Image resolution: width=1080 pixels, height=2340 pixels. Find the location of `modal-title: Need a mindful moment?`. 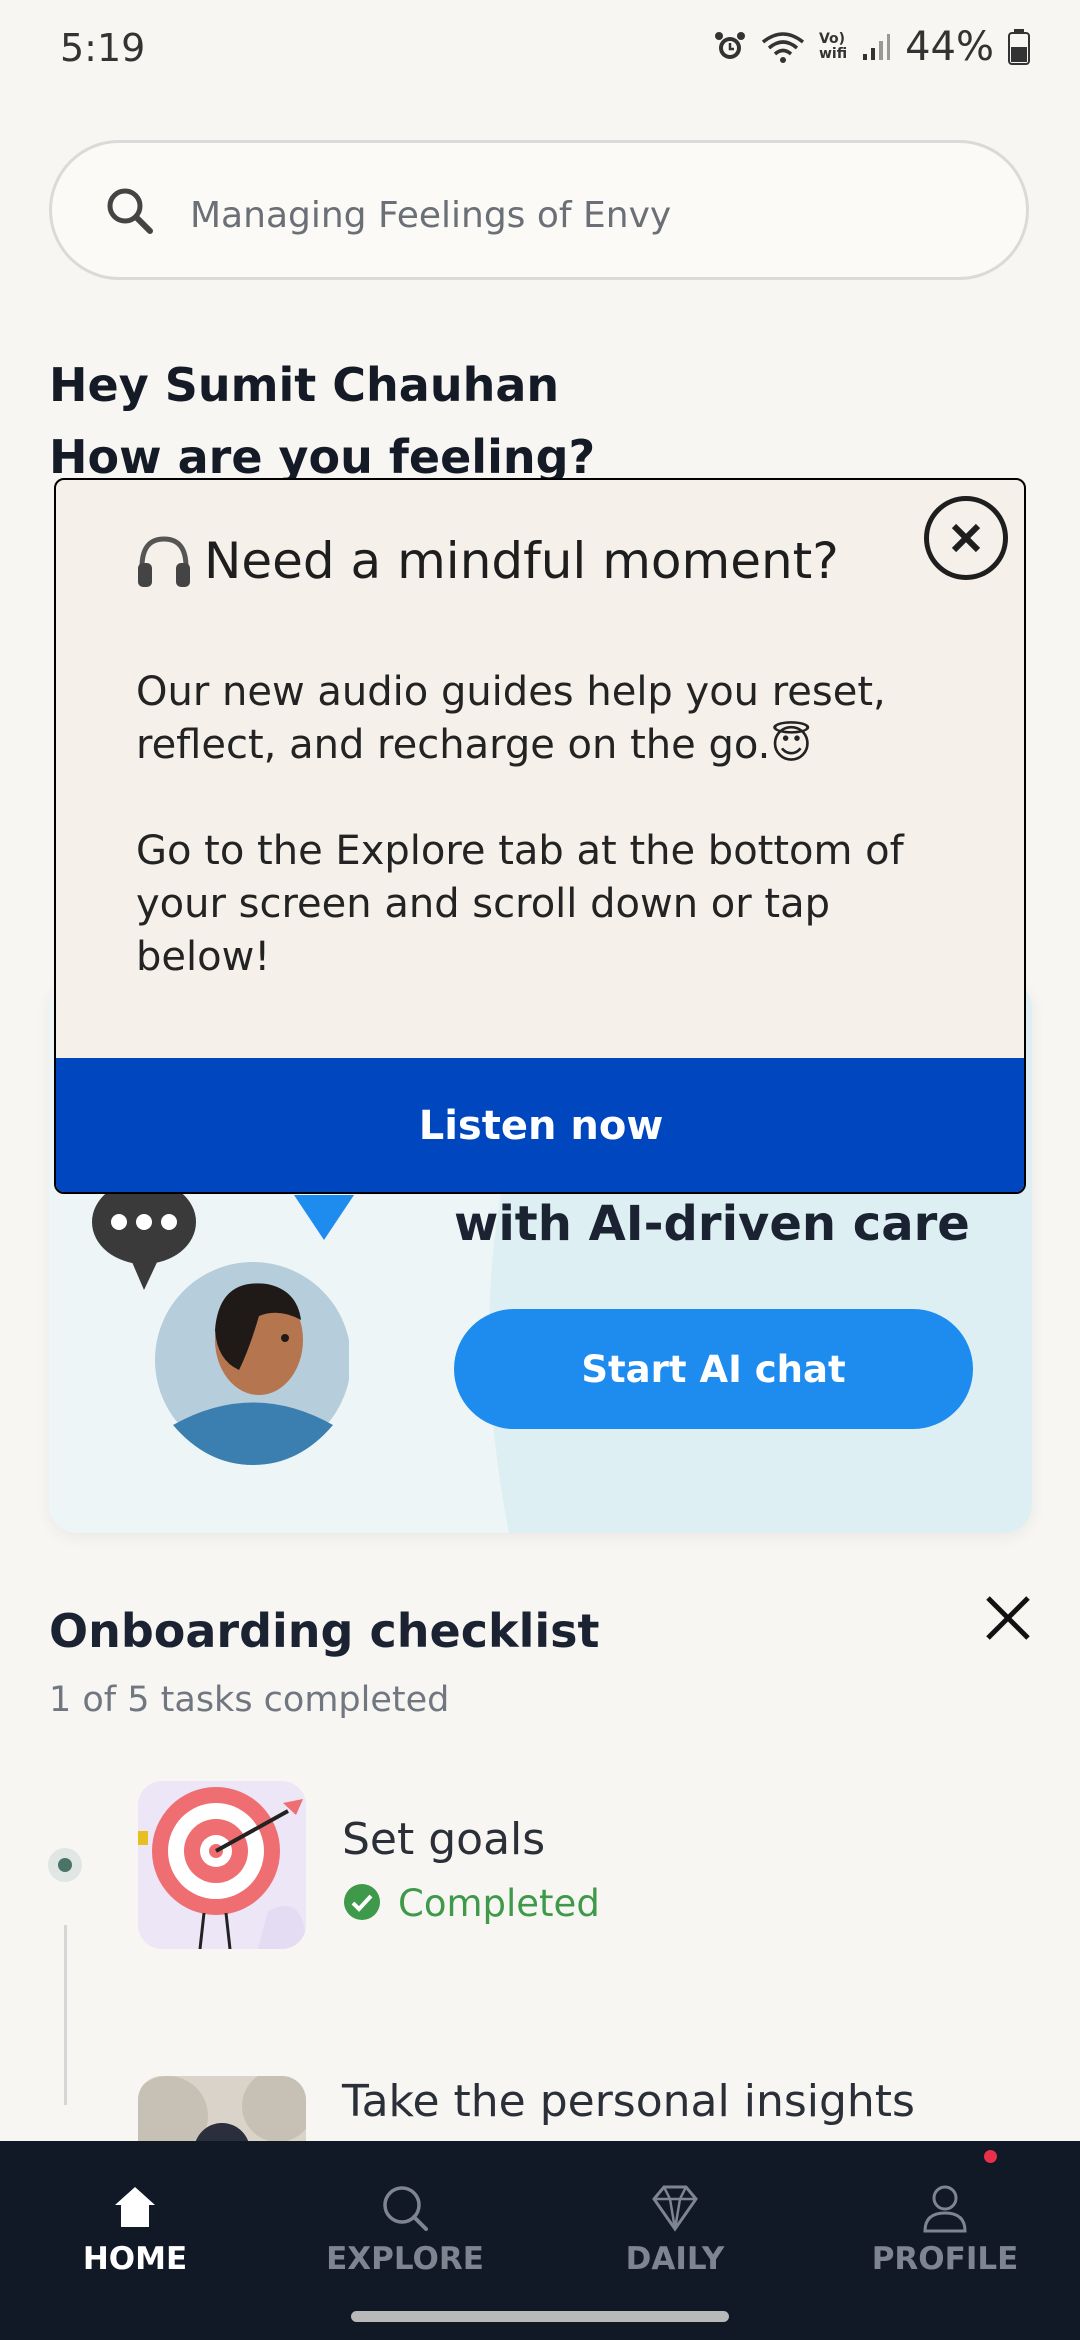

modal-title: Need a mindful moment? is located at coordinates (486, 561).